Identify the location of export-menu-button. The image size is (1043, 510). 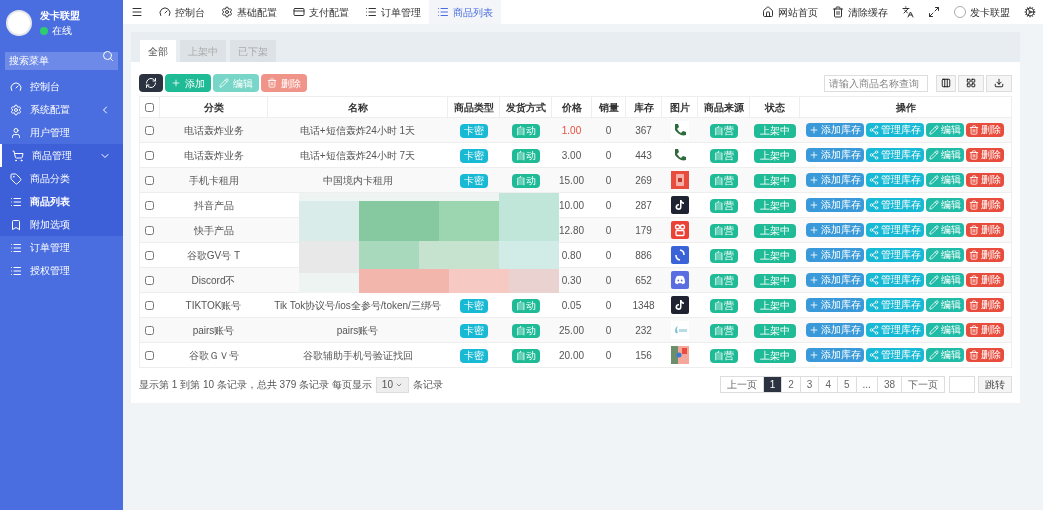
(999, 83).